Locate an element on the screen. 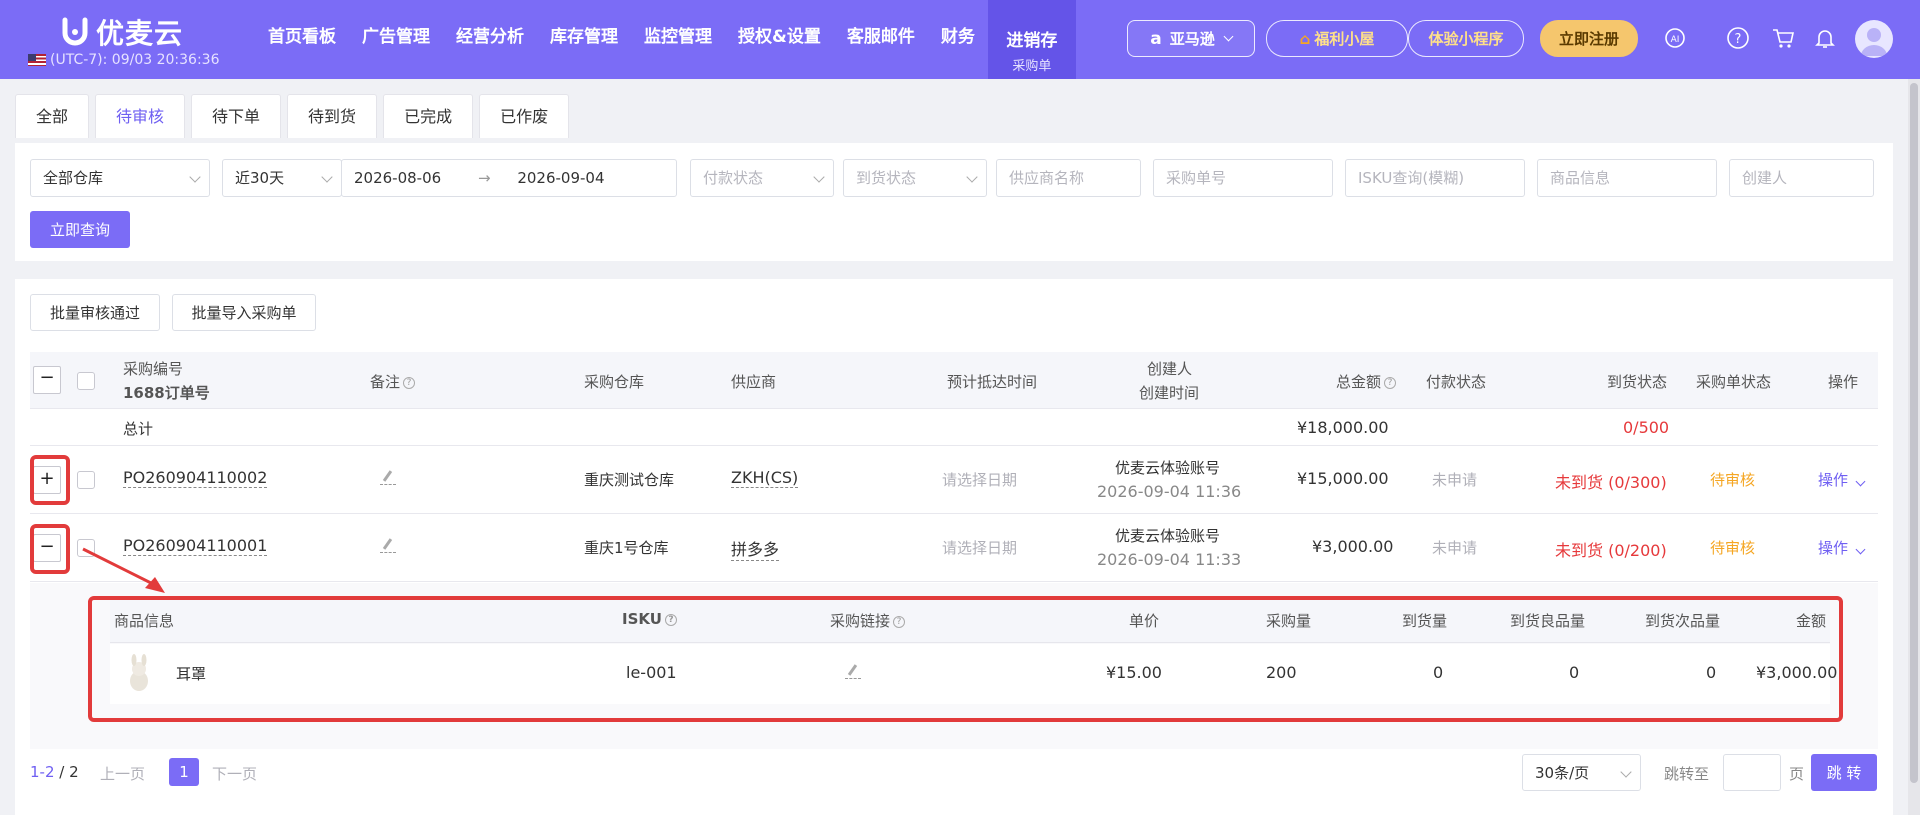 Image resolution: width=1920 pixels, height=815 pixels. nav-item-purchase: 进销存 采购单 is located at coordinates (1031, 39).